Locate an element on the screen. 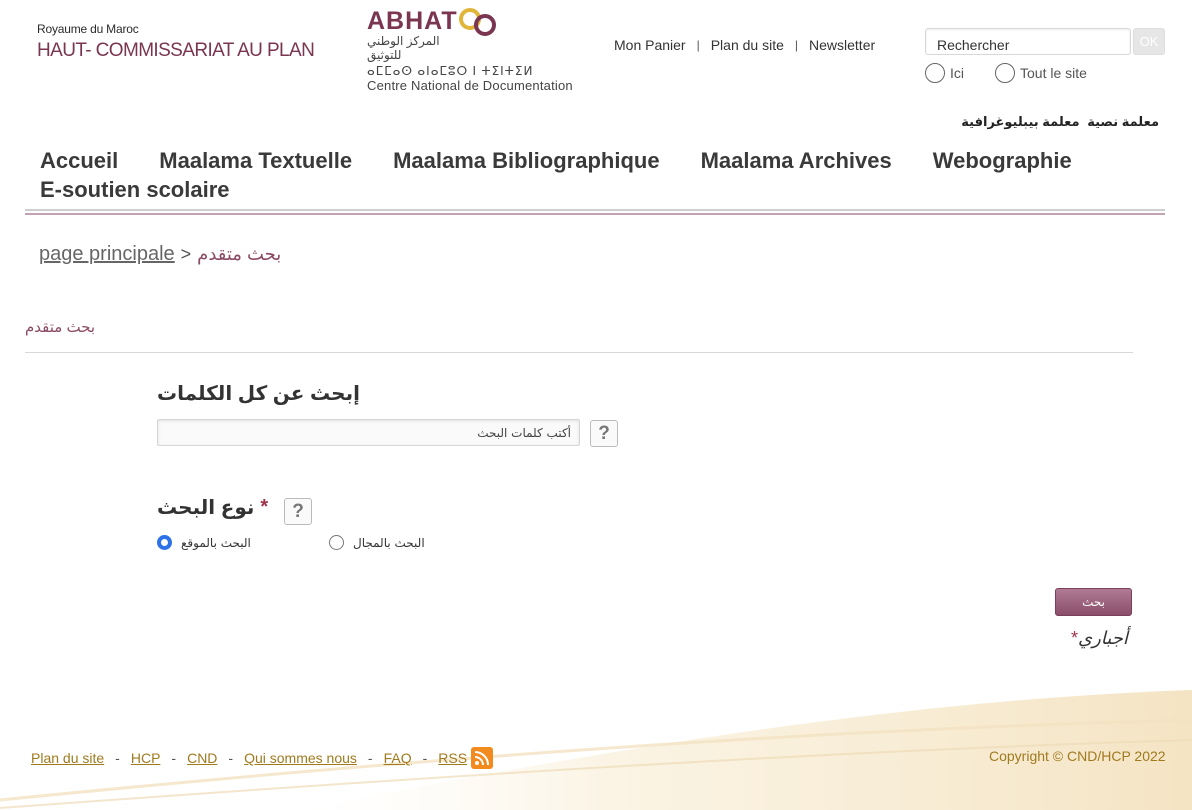 This screenshot has height=810, width=1192. footer-link-faq: FAQ is located at coordinates (398, 758).